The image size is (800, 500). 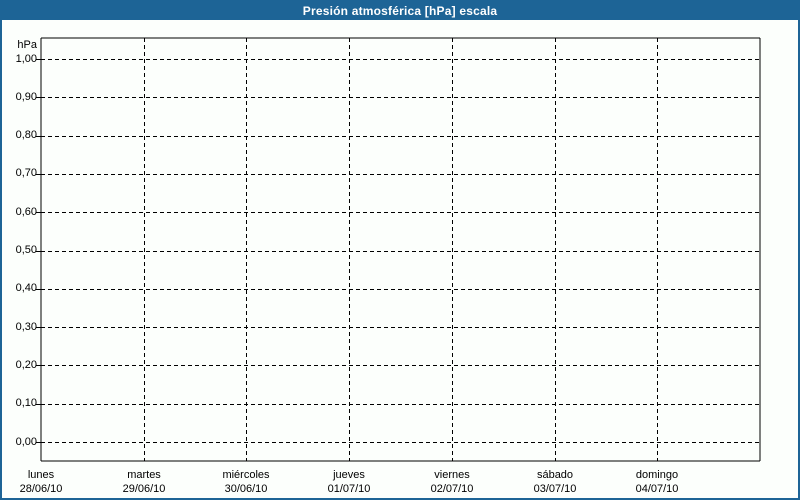 What do you see at coordinates (657, 489) in the screenshot?
I see `x-tick-date: 04/07/10` at bounding box center [657, 489].